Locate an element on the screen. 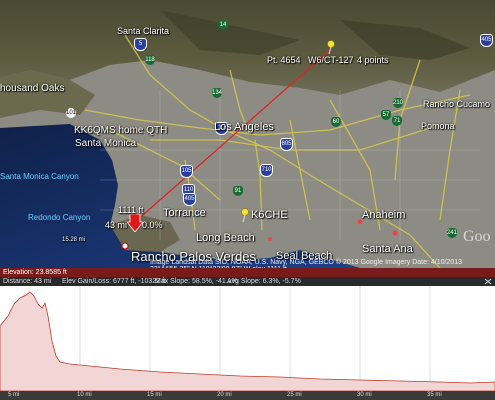 This screenshot has height=400, width=495. route-shield: 14 is located at coordinates (223, 25).